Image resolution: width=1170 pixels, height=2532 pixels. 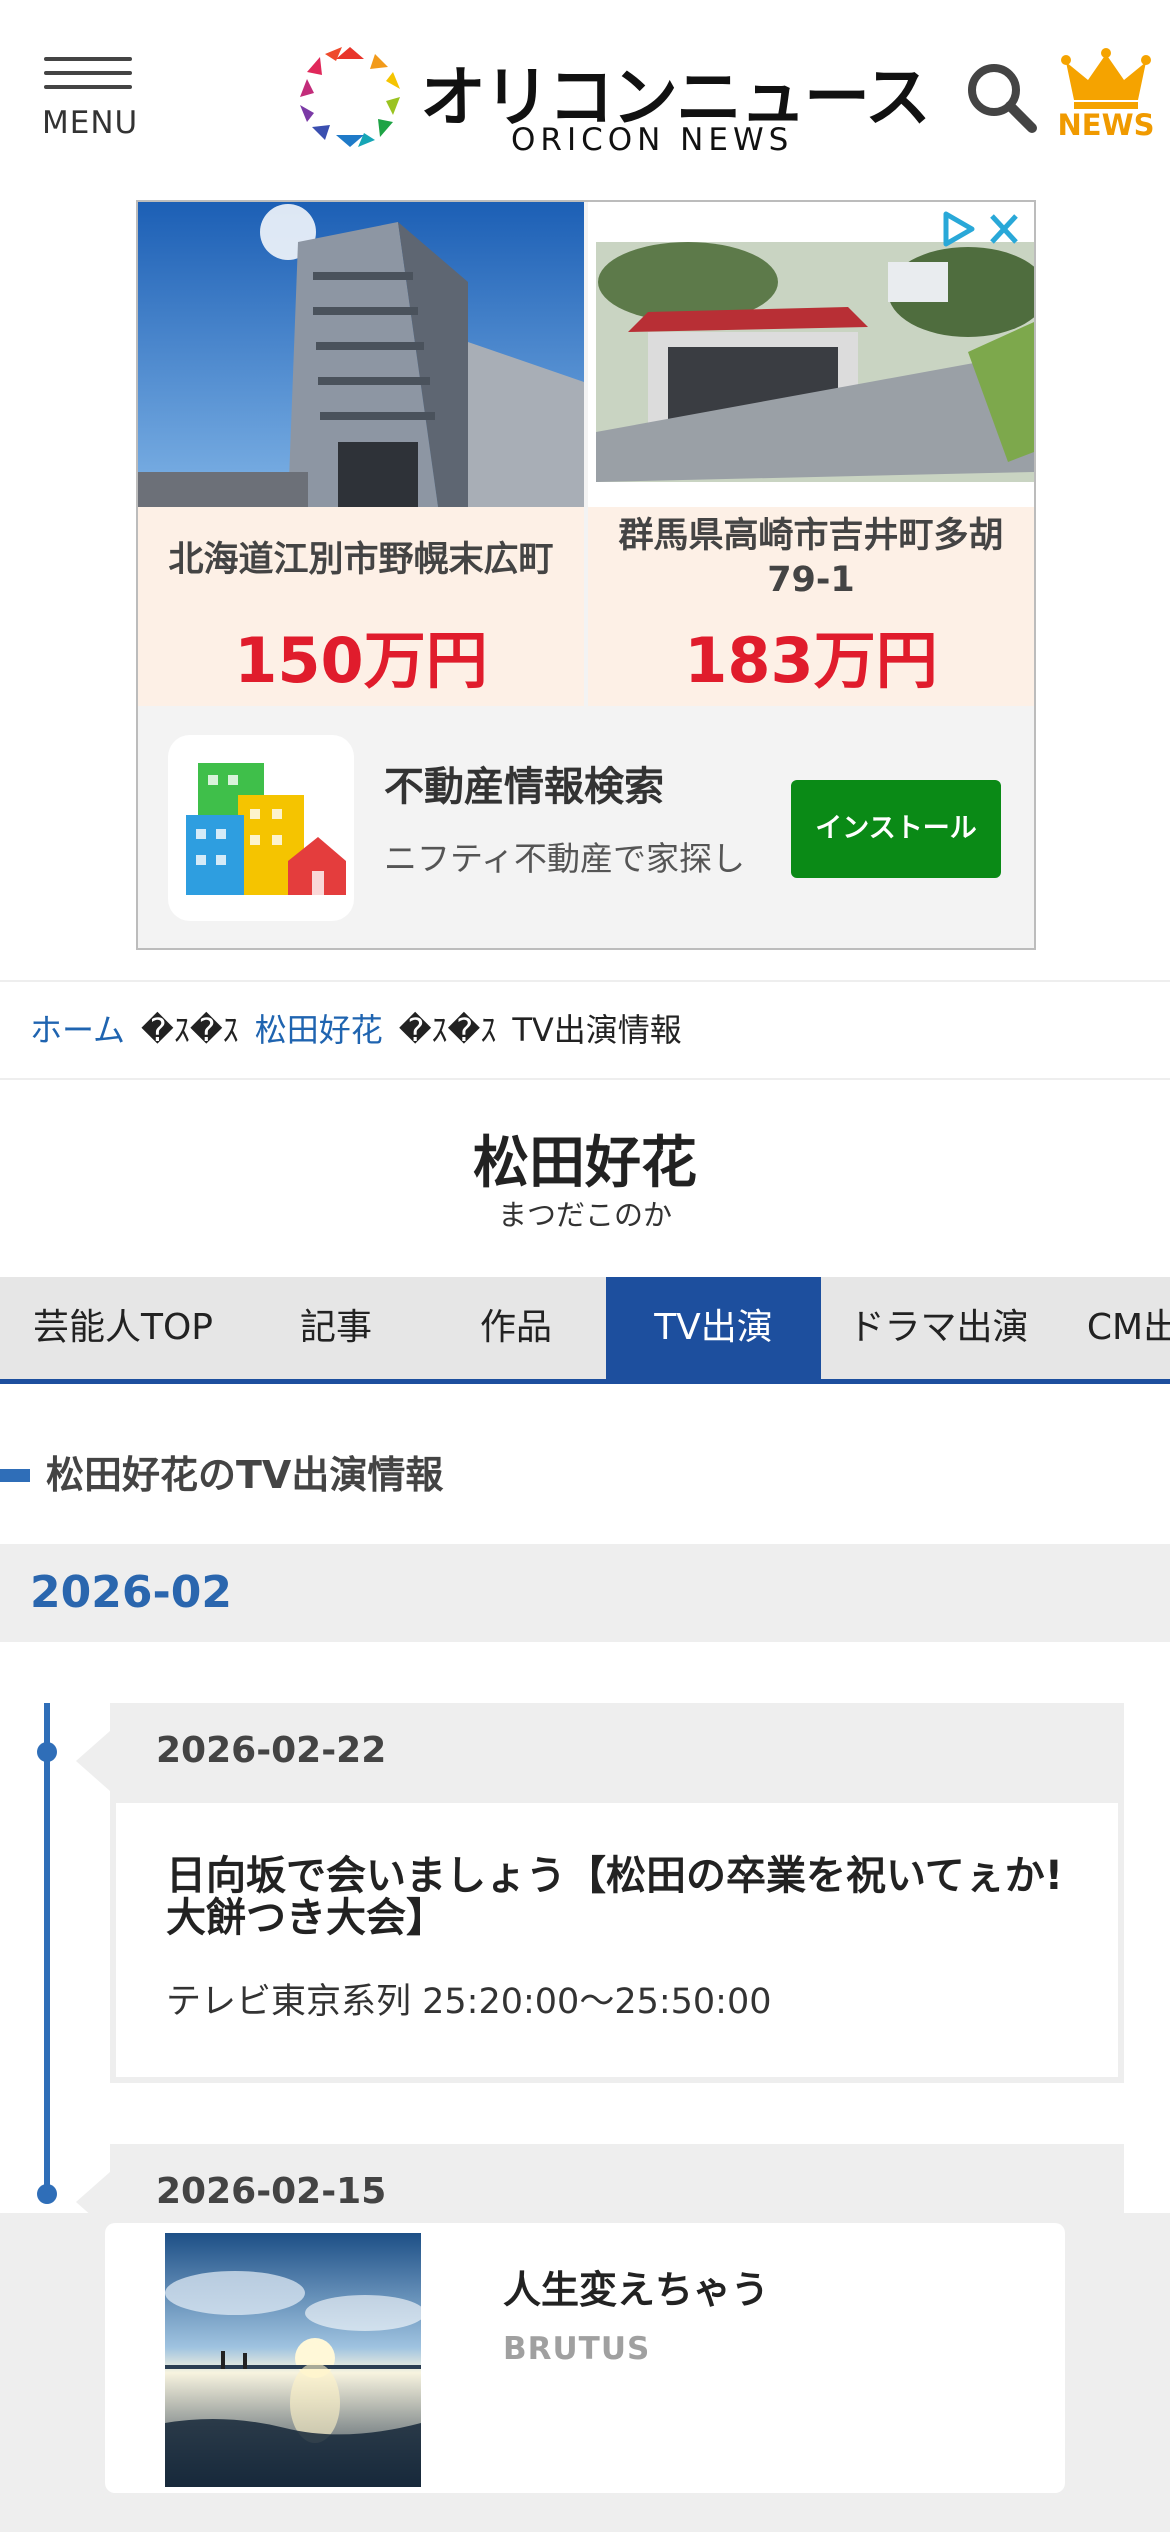 I want to click on ad-price: 150万円, so click(x=361, y=660).